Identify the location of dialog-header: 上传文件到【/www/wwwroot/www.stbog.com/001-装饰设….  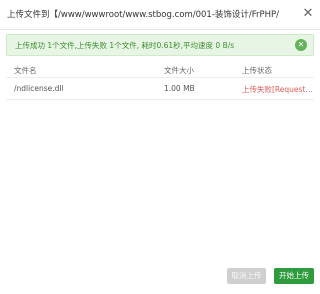
(160, 15).